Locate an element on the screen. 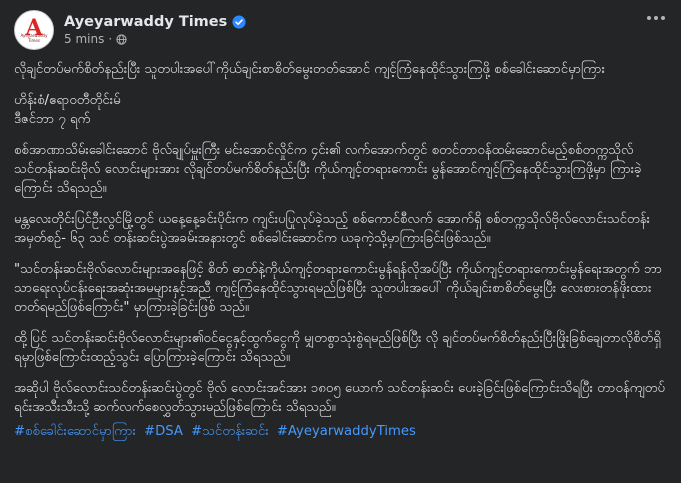  hashtag-link: #စစ်ခေါင်းဆောင်မှာကြား is located at coordinates (75, 431).